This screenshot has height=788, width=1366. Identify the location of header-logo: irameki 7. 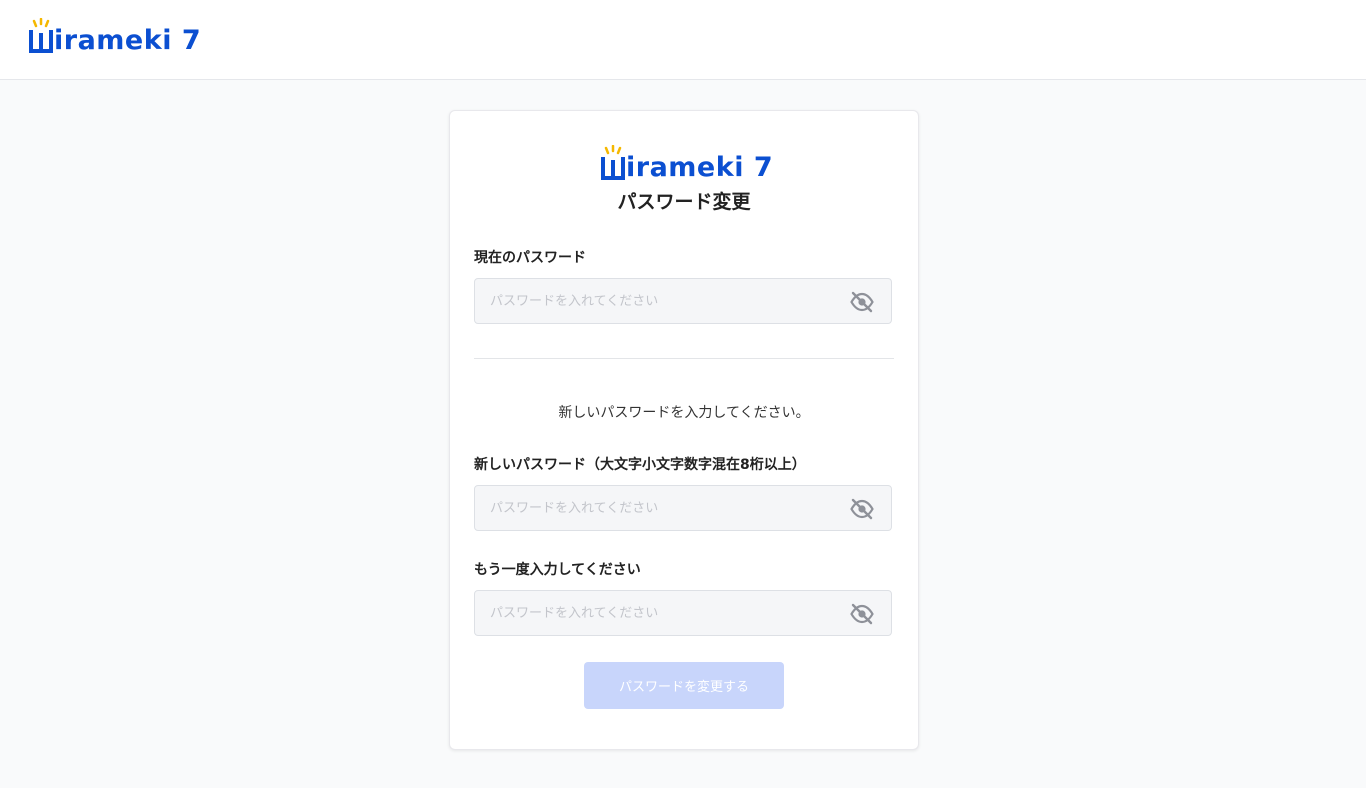
(114, 36).